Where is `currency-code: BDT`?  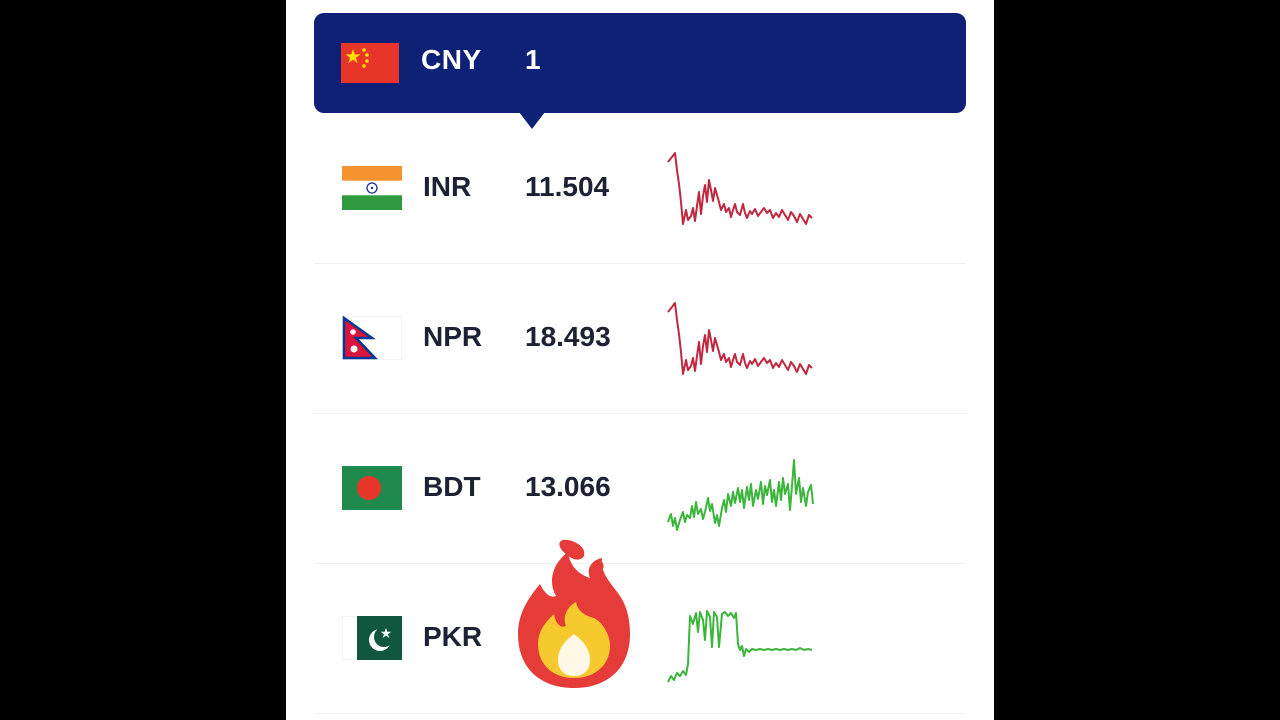 currency-code: BDT is located at coordinates (452, 486).